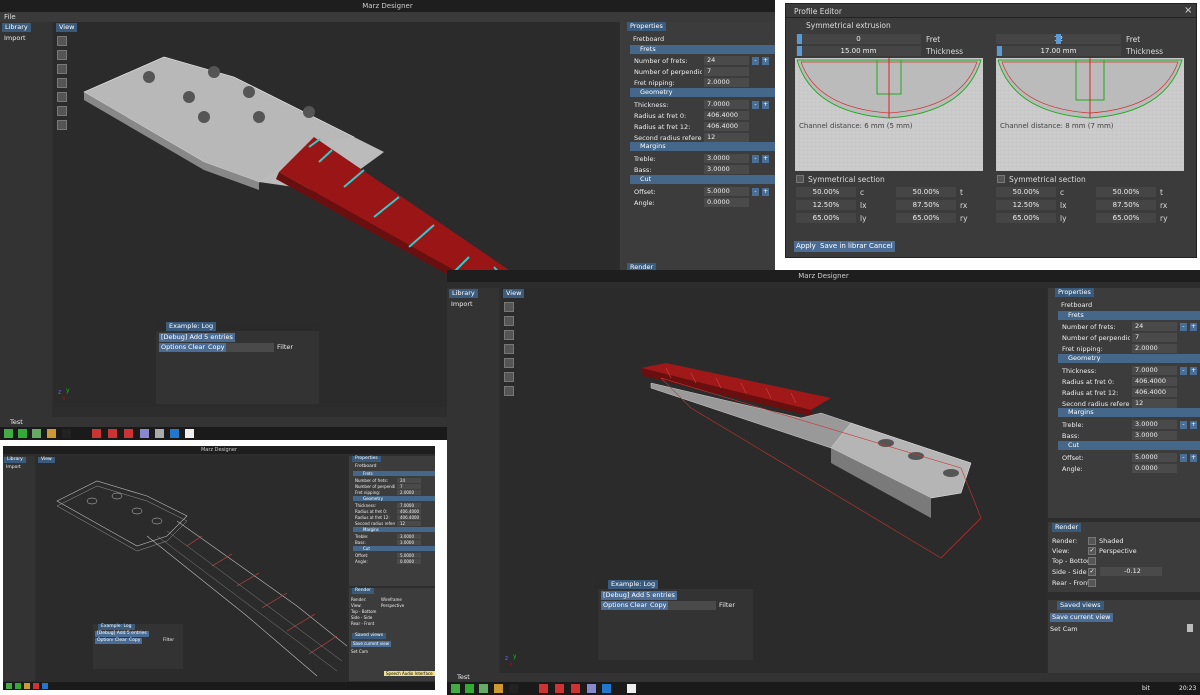  I want to click on second-radius-field: 12, so click(726, 137).